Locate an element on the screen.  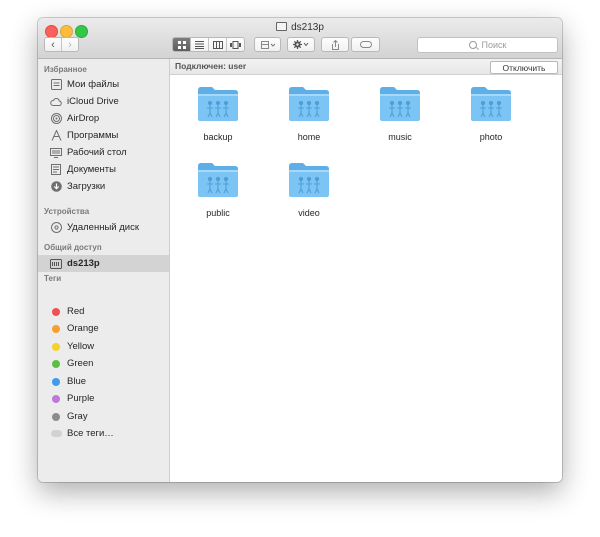
sidebar-tag-label: Yellow is located at coordinates (81, 346).